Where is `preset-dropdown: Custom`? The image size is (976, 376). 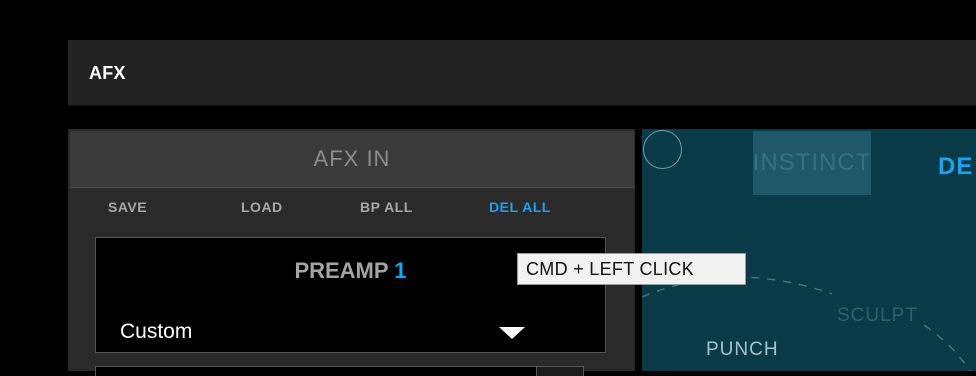
preset-dropdown: Custom is located at coordinates (350, 332).